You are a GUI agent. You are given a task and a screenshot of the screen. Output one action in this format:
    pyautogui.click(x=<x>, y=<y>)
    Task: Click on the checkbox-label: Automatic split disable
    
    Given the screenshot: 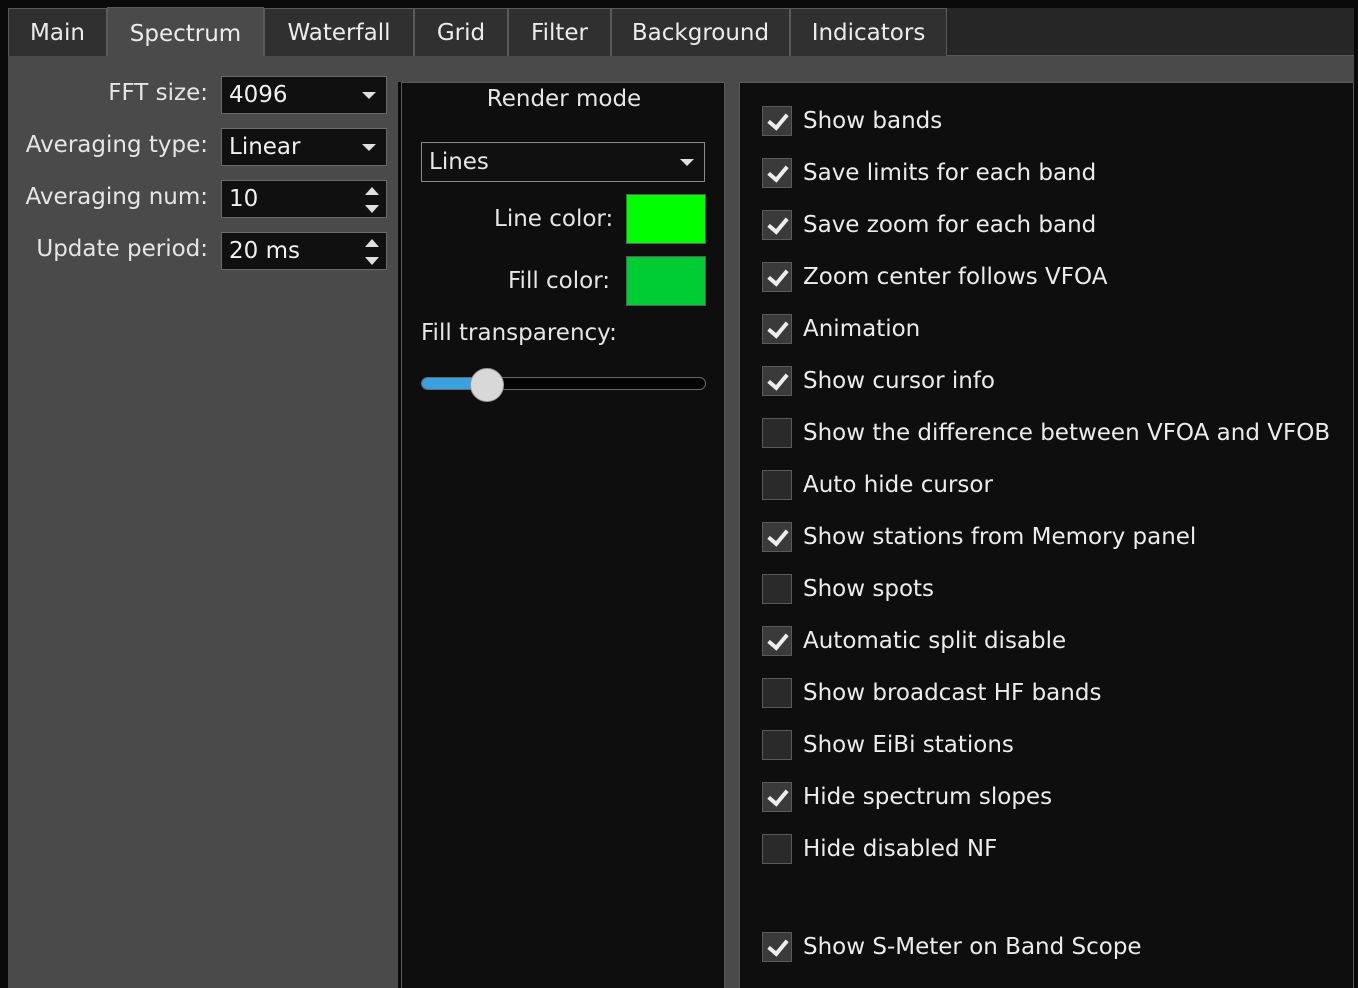 What is the action you would take?
    pyautogui.click(x=935, y=641)
    